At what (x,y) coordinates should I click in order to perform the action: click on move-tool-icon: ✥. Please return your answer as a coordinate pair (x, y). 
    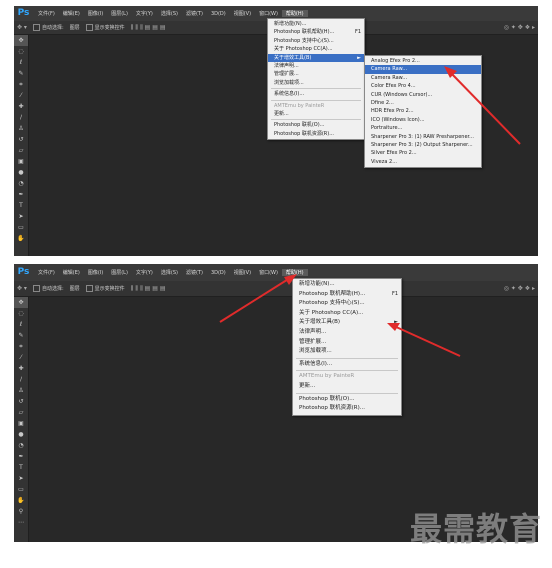
    Looking at the image, I should click on (21, 40).